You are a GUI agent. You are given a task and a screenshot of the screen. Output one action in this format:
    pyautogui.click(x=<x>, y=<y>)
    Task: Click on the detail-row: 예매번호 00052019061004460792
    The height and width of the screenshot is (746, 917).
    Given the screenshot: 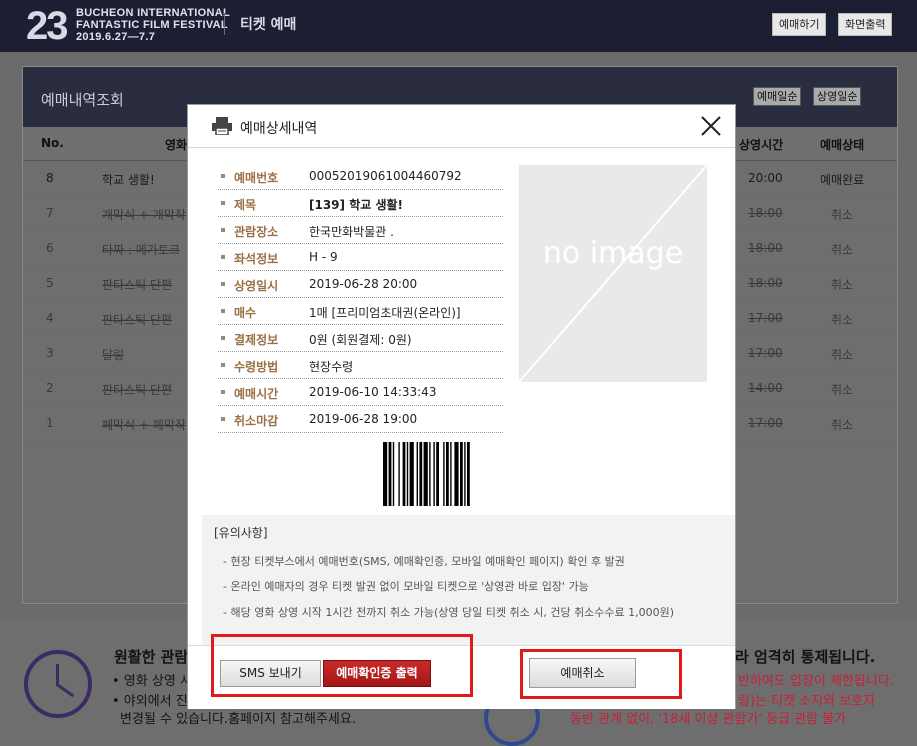 What is the action you would take?
    pyautogui.click(x=360, y=176)
    